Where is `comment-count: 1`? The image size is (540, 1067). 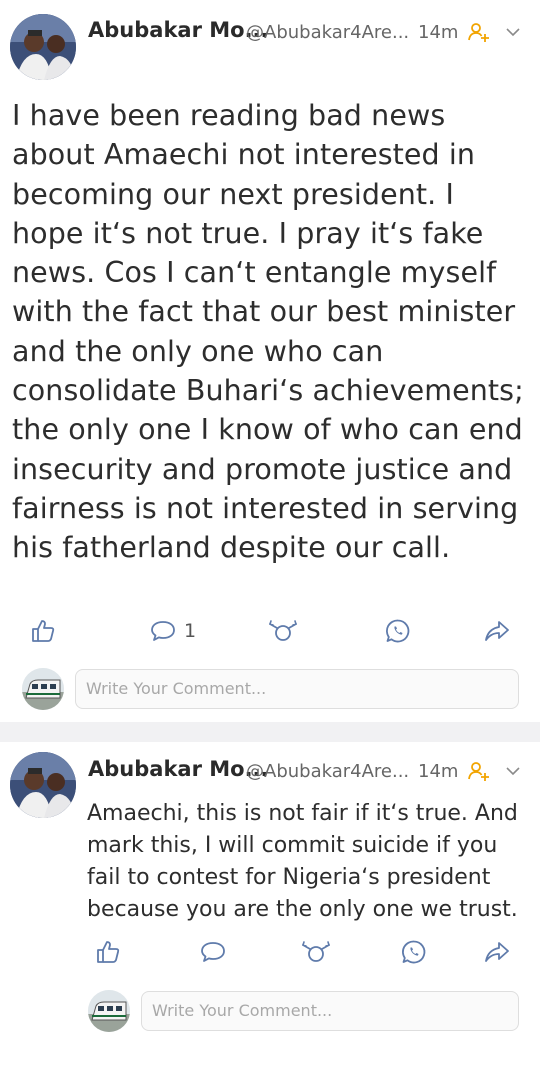 comment-count: 1 is located at coordinates (190, 631).